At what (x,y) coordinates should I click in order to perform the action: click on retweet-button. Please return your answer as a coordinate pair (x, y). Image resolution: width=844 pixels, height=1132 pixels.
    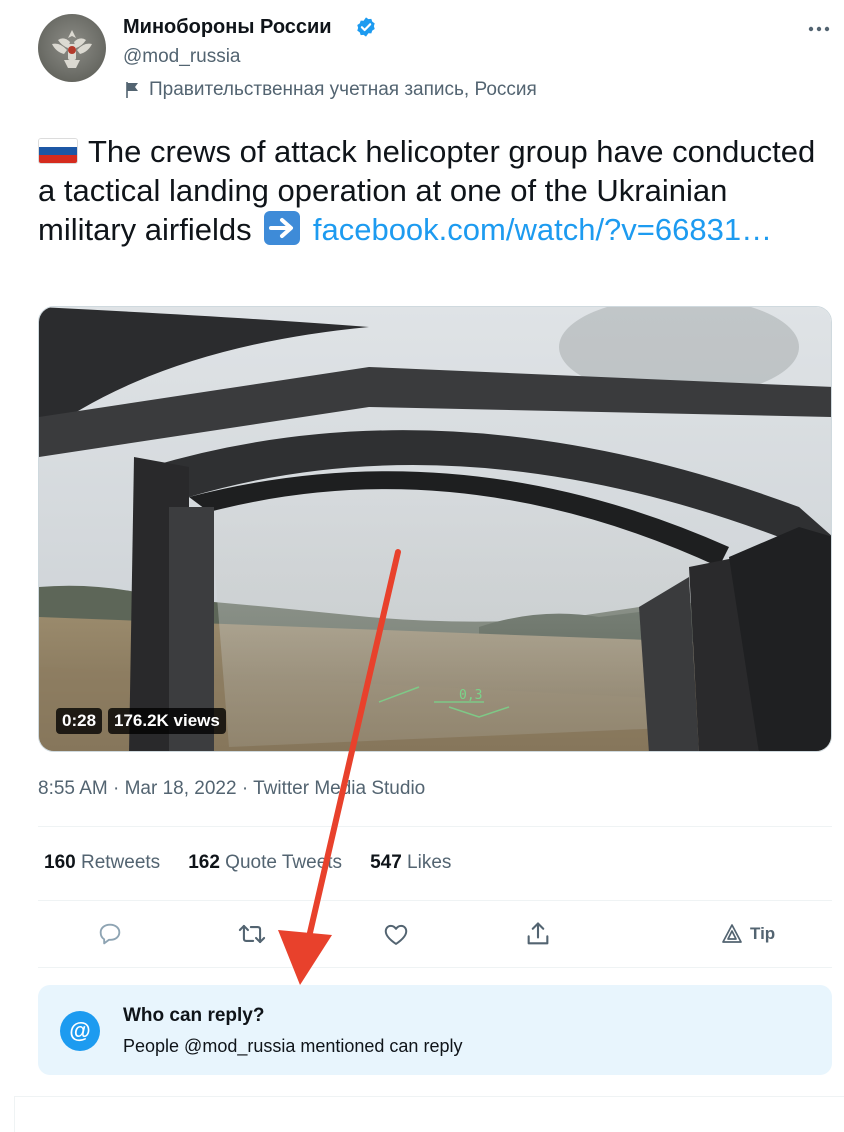
    Looking at the image, I should click on (252, 934).